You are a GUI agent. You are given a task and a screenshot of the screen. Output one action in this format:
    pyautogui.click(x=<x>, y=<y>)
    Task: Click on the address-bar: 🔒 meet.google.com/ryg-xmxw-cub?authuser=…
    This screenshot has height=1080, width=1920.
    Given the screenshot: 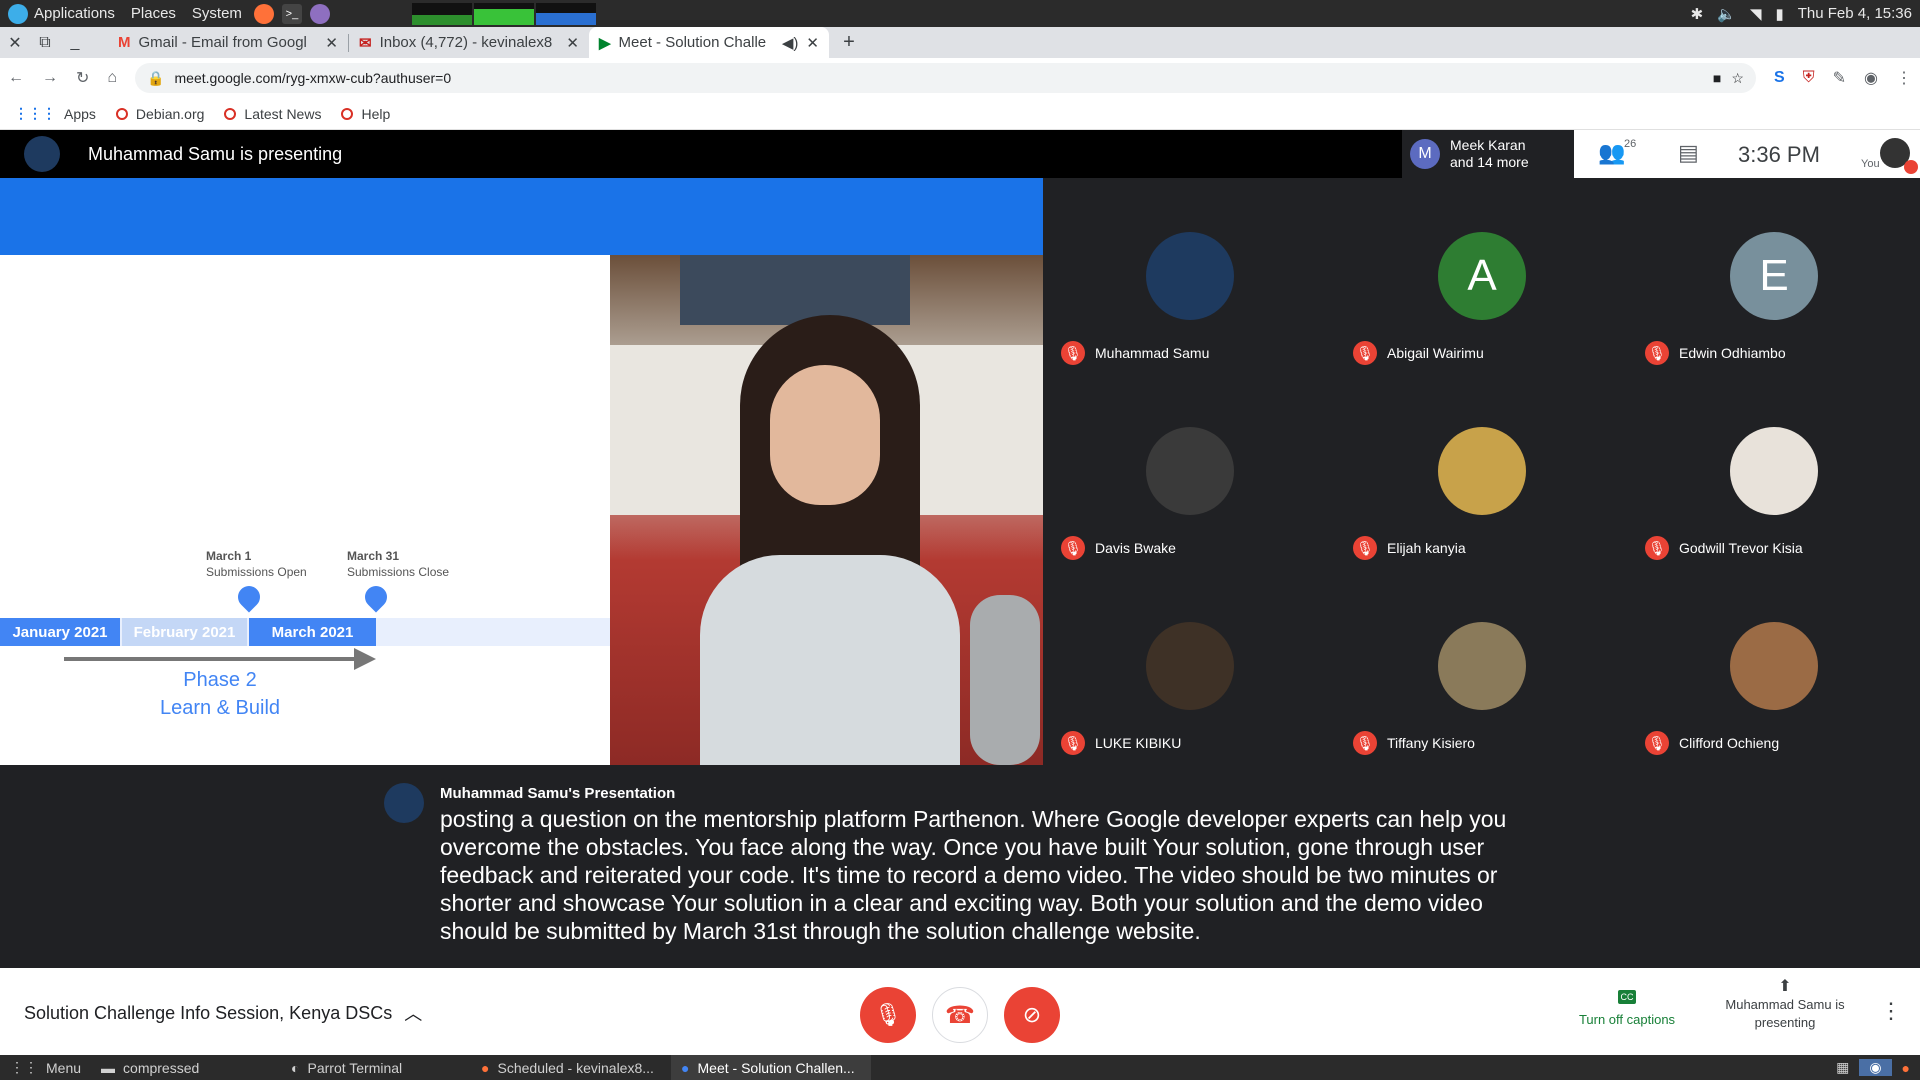 What is the action you would take?
    pyautogui.click(x=945, y=78)
    